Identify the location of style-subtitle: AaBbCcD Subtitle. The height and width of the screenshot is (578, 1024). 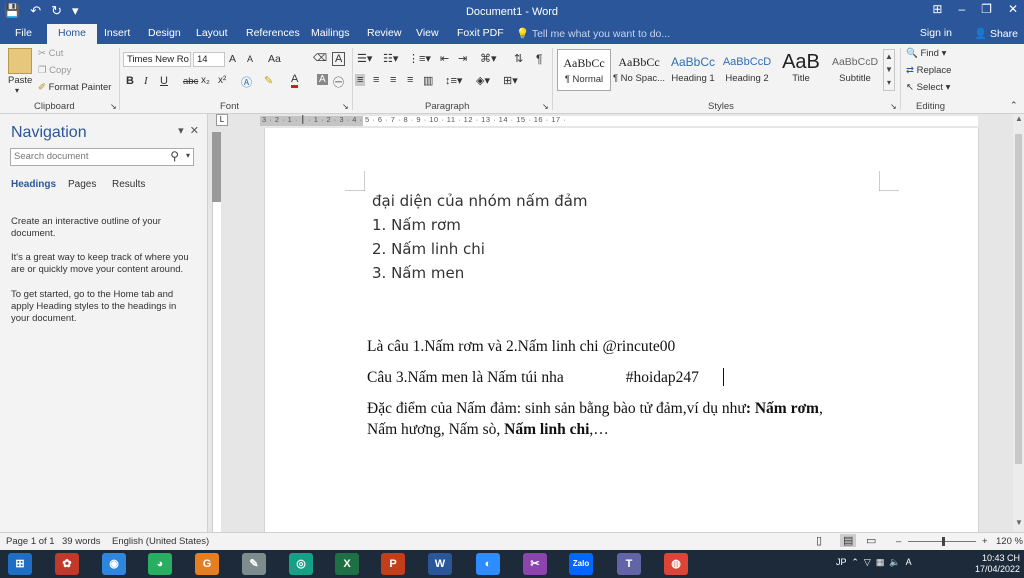
(855, 70).